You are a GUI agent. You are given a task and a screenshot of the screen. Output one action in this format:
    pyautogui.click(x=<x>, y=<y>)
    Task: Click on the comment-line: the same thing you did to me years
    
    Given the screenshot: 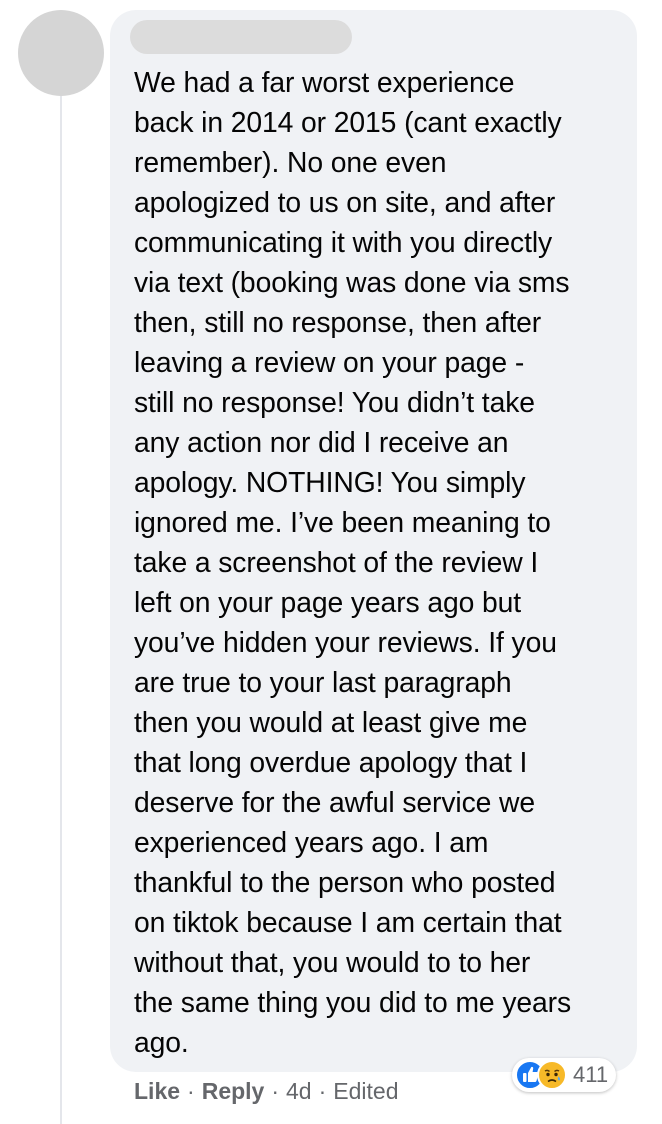 What is the action you would take?
    pyautogui.click(x=353, y=1002)
    